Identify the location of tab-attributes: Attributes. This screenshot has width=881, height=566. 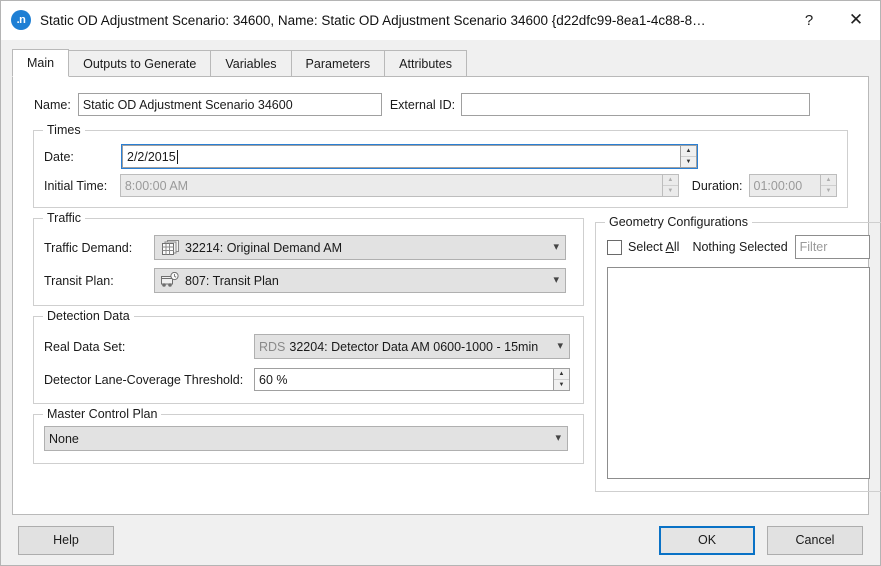
(425, 63).